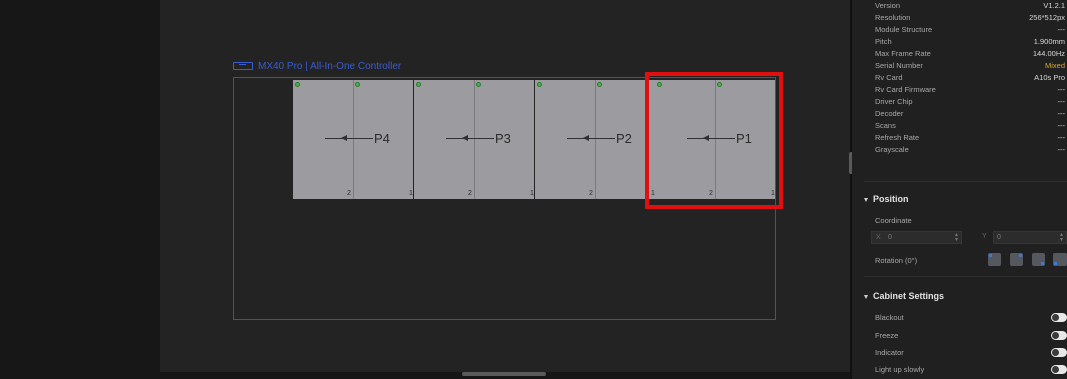 Image resolution: width=1067 pixels, height=379 pixels. Describe the element at coordinates (503, 138) in the screenshot. I see `port-label: P3` at that location.